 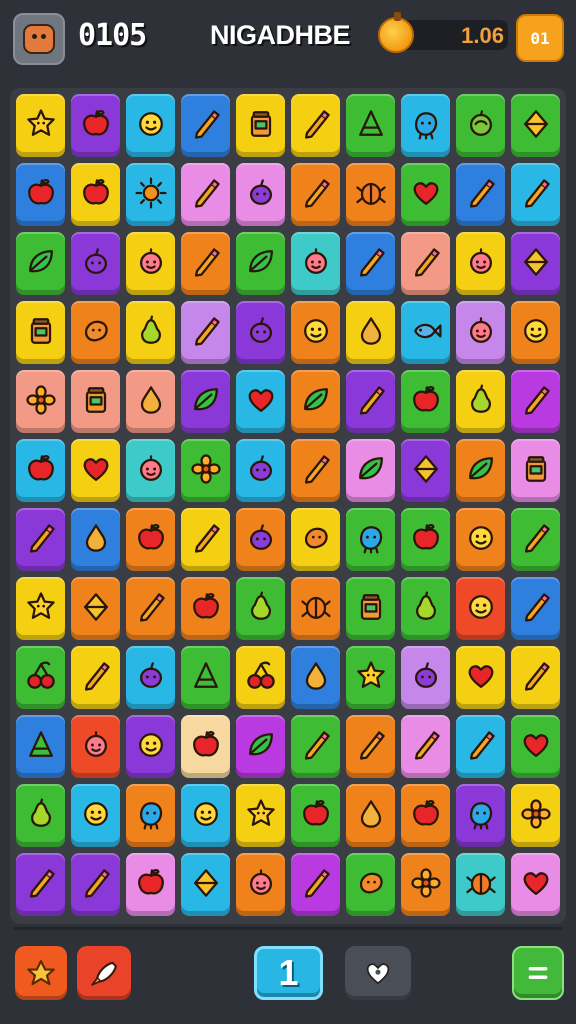 I want to click on settings-button, so click(x=538, y=973).